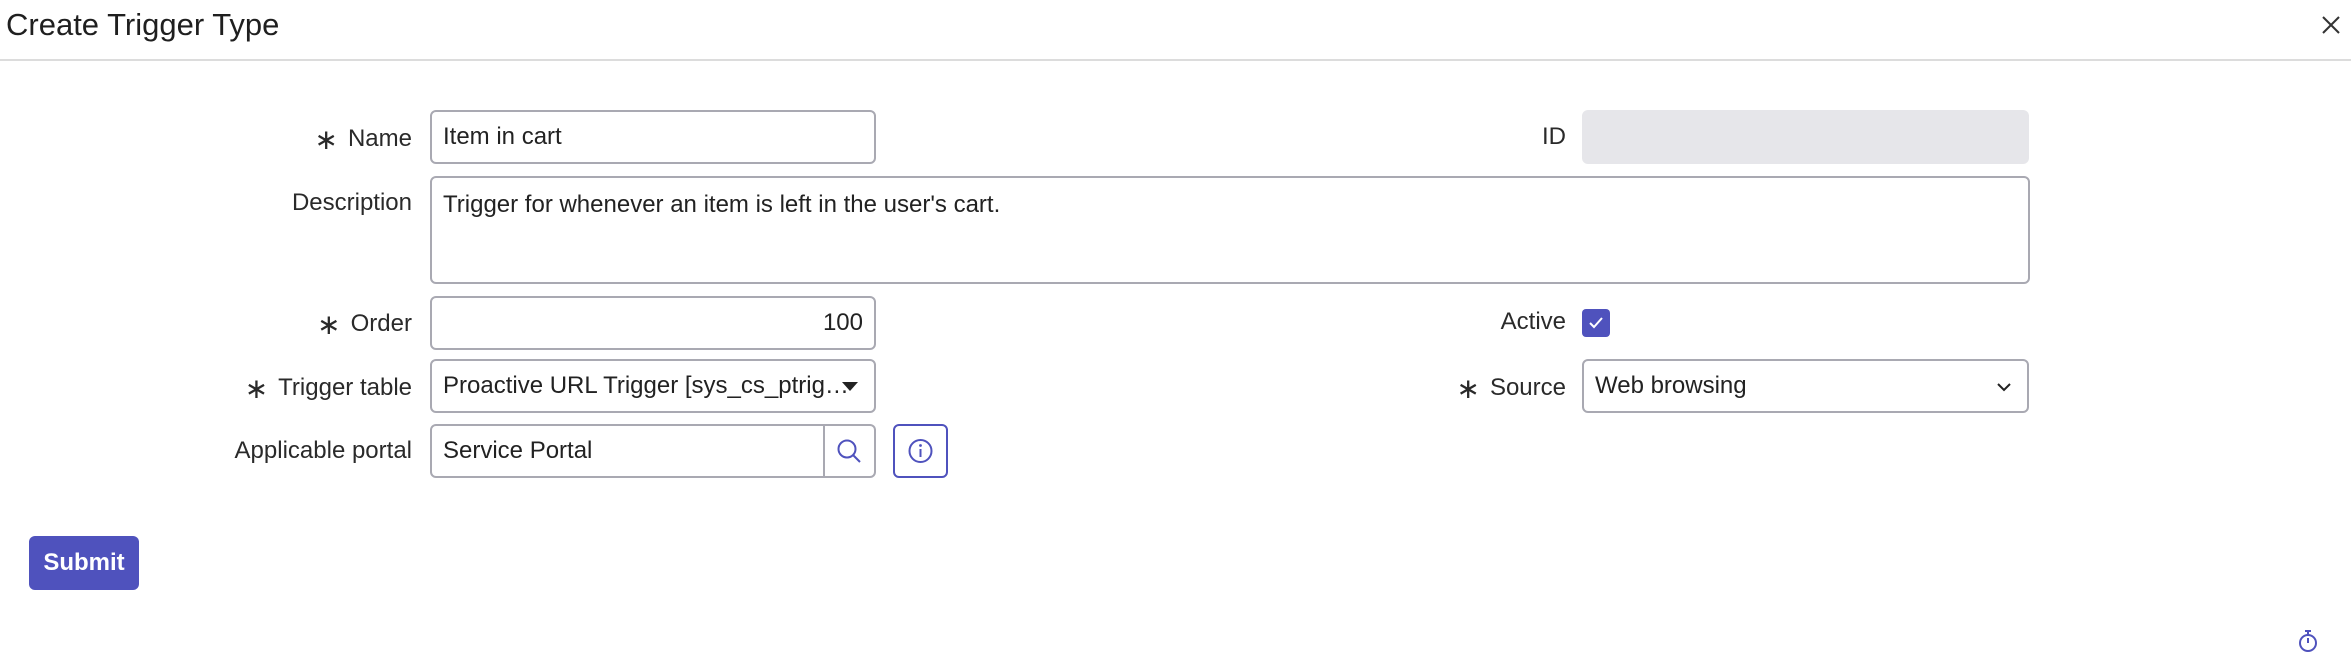 This screenshot has height=666, width=2351. Describe the element at coordinates (143, 24) in the screenshot. I see `dialog-title: Create Trigger Type` at that location.